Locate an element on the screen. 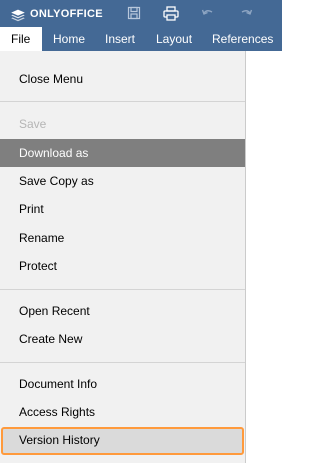 The width and height of the screenshot is (320, 463). access-rights-menu-item: Access Rights is located at coordinates (122, 412).